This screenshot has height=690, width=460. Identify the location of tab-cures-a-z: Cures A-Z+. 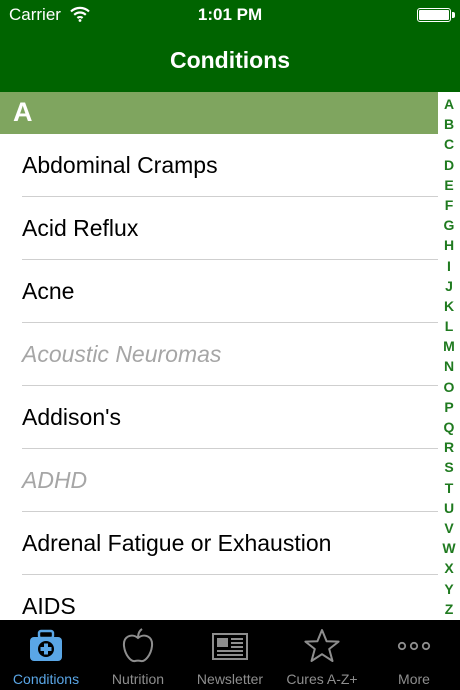
(322, 655).